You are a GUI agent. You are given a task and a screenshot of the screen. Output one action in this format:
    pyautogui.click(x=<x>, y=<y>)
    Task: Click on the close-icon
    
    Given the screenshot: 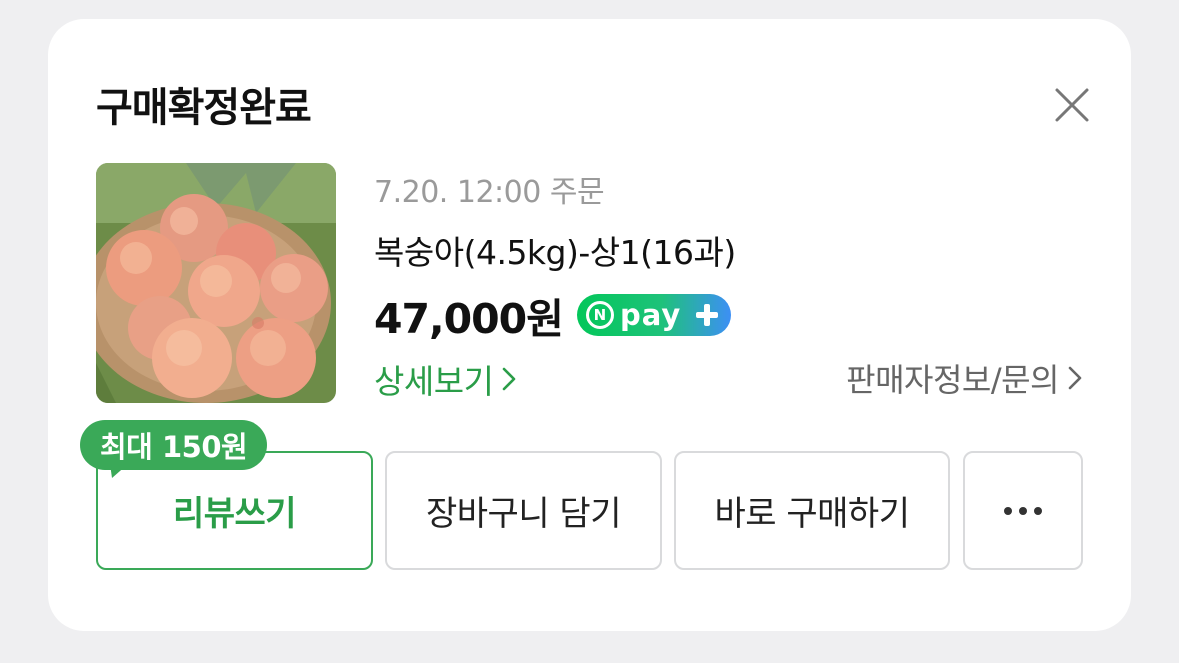 What is the action you would take?
    pyautogui.click(x=1072, y=105)
    